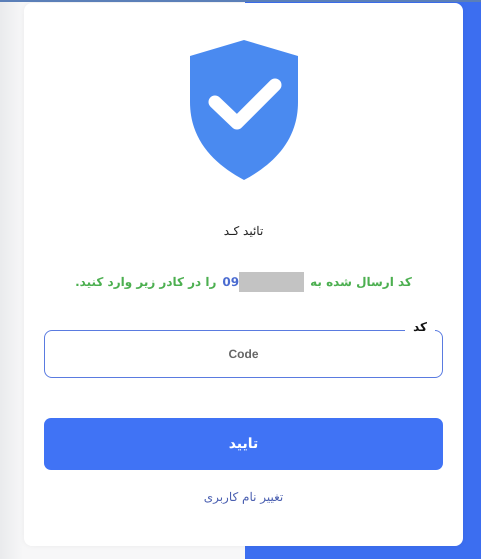 This screenshot has width=481, height=559. What do you see at coordinates (244, 231) in the screenshot?
I see `page-title: تائید کـد` at bounding box center [244, 231].